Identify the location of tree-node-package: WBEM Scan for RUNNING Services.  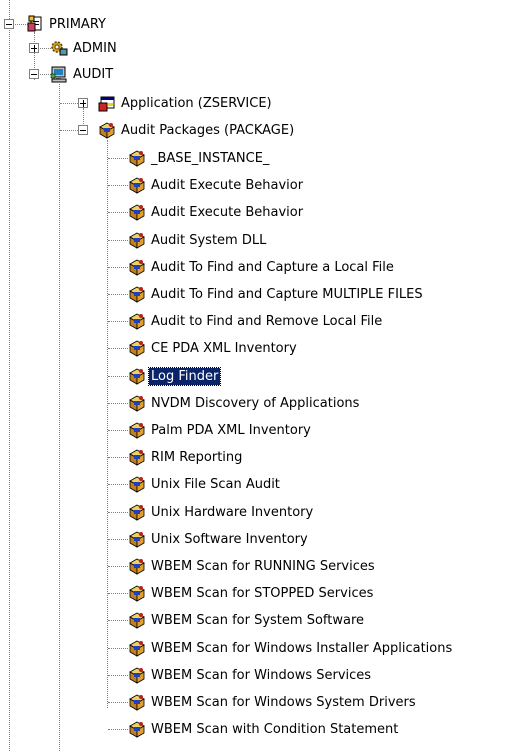
(252, 566).